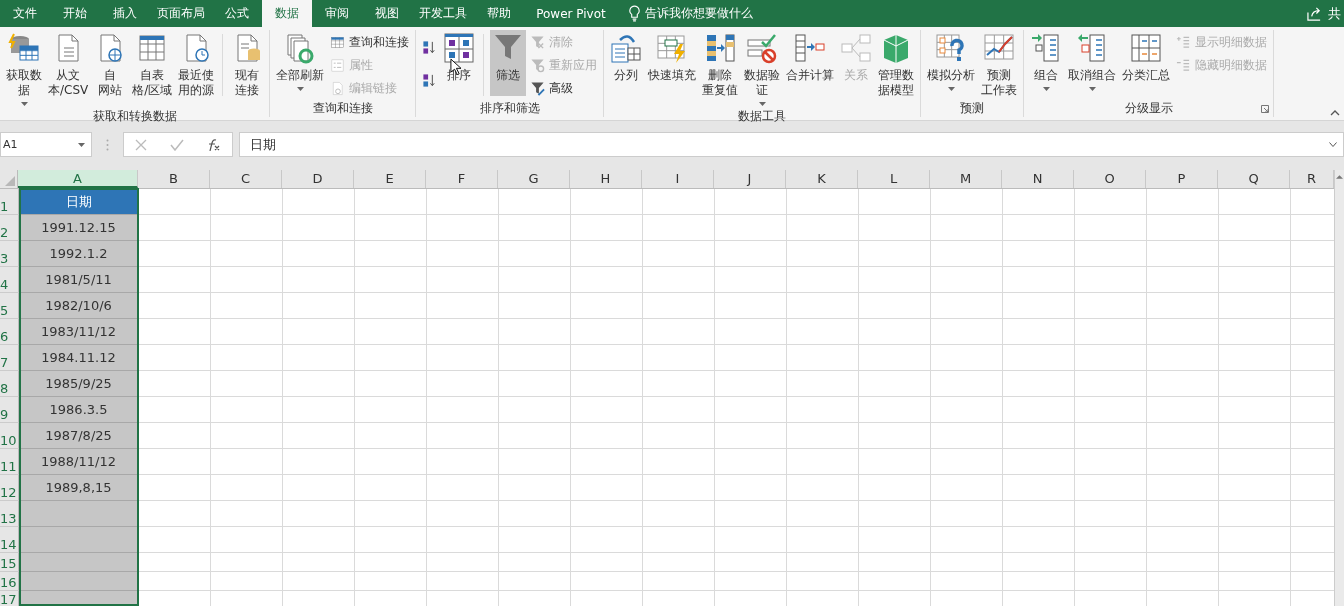 The image size is (1344, 606). What do you see at coordinates (79, 410) in the screenshot?
I see `table-cell: 1986.3.5` at bounding box center [79, 410].